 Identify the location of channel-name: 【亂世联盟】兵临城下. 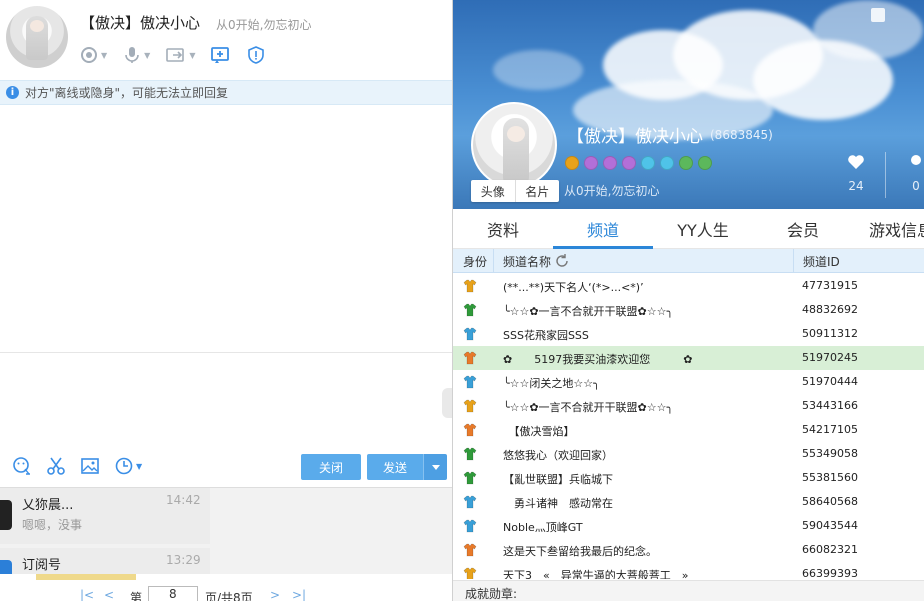
(558, 479).